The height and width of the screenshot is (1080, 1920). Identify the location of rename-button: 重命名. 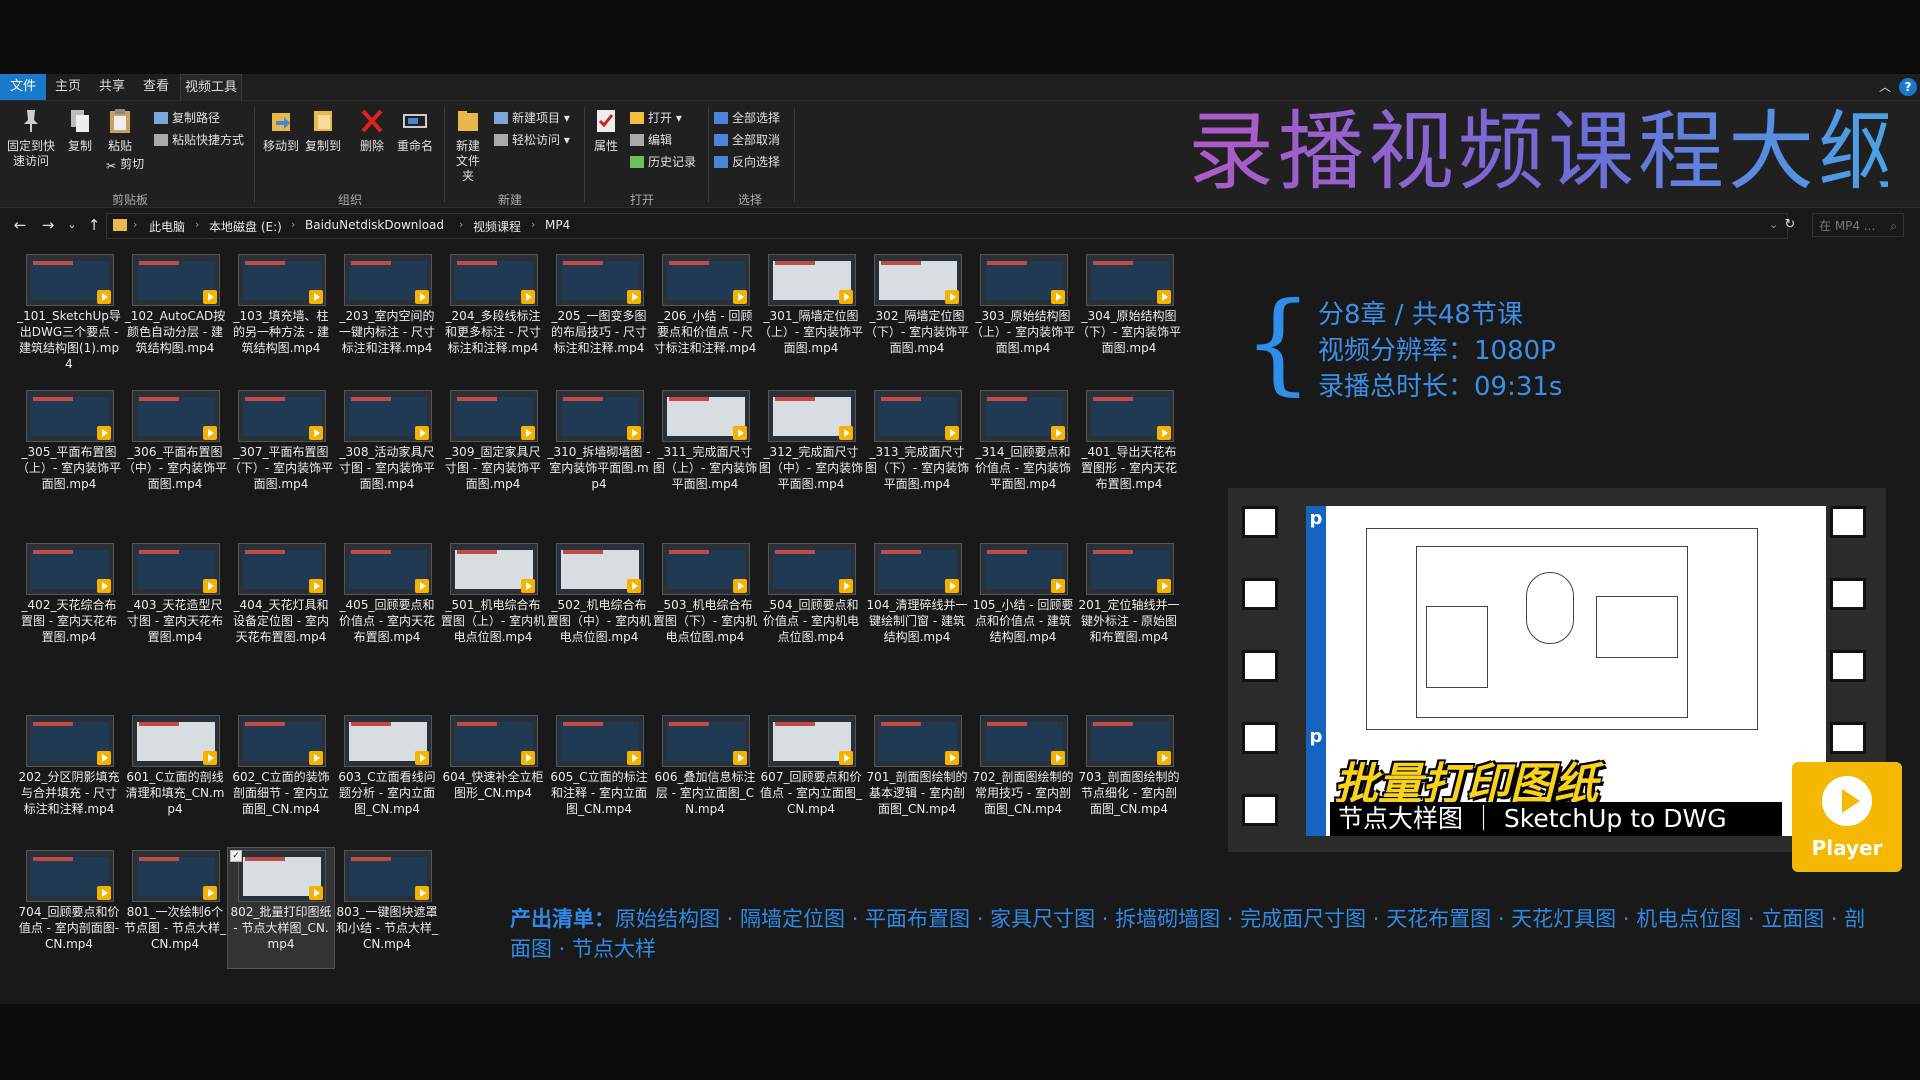
(415, 130).